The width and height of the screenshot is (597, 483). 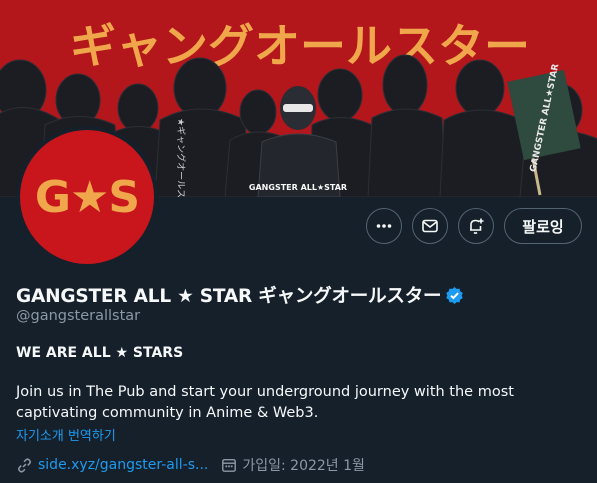 I want to click on following-button: 팔로잉, so click(x=543, y=226).